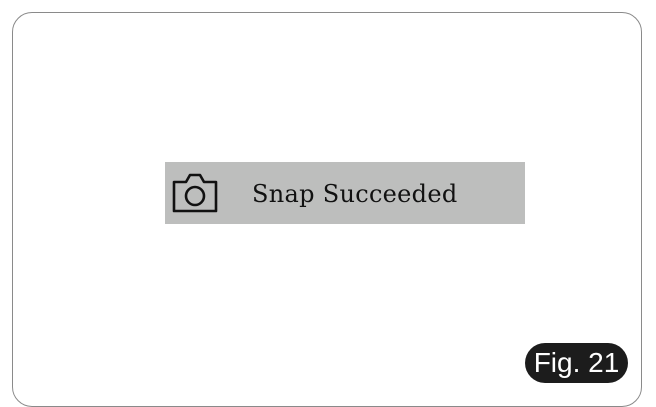 The image size is (656, 407). I want to click on snap-status-notification: Snap Succeeded, so click(345, 193).